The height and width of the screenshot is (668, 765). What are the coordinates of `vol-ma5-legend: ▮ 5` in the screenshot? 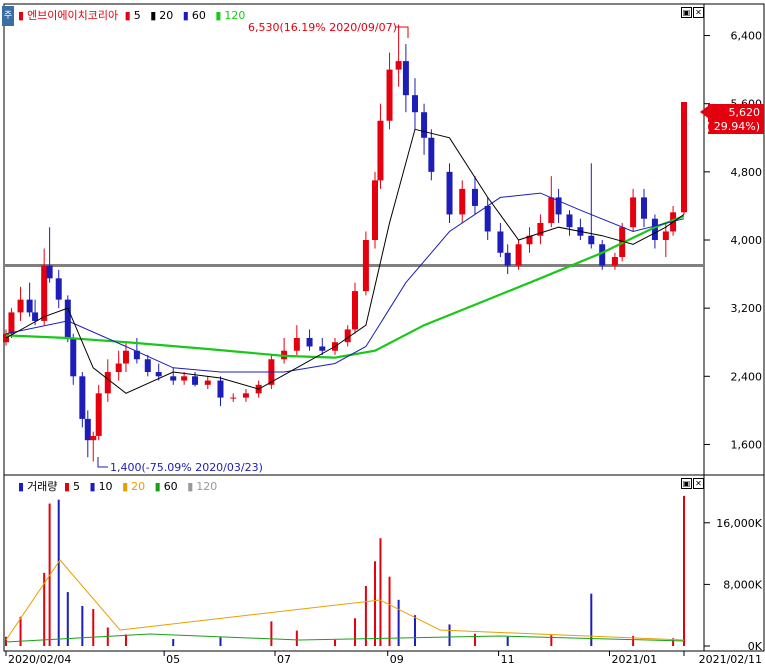 It's located at (71, 486).